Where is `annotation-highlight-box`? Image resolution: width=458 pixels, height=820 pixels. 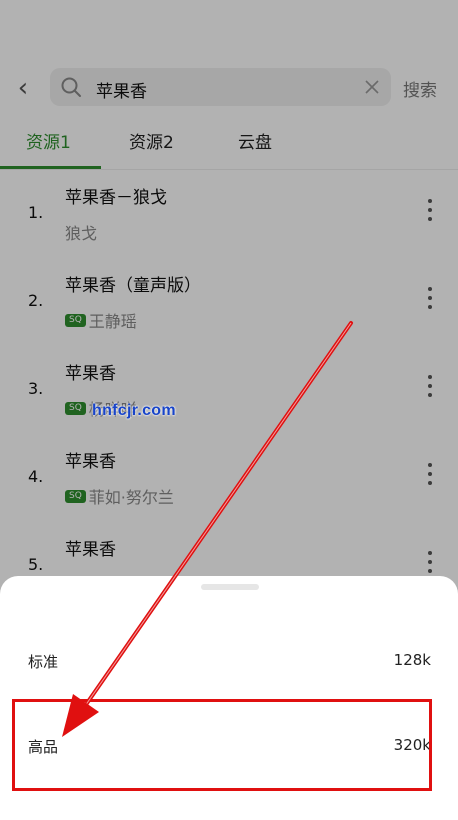
annotation-highlight-box is located at coordinates (222, 745).